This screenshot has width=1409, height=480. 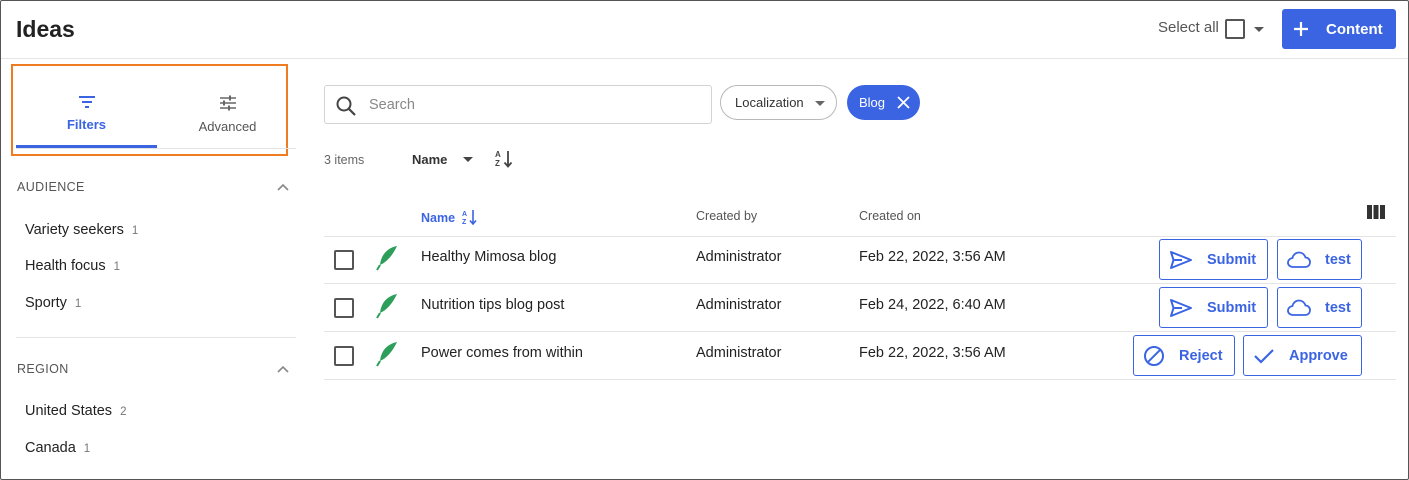 What do you see at coordinates (1188, 27) in the screenshot?
I see `select-all-label: Select all` at bounding box center [1188, 27].